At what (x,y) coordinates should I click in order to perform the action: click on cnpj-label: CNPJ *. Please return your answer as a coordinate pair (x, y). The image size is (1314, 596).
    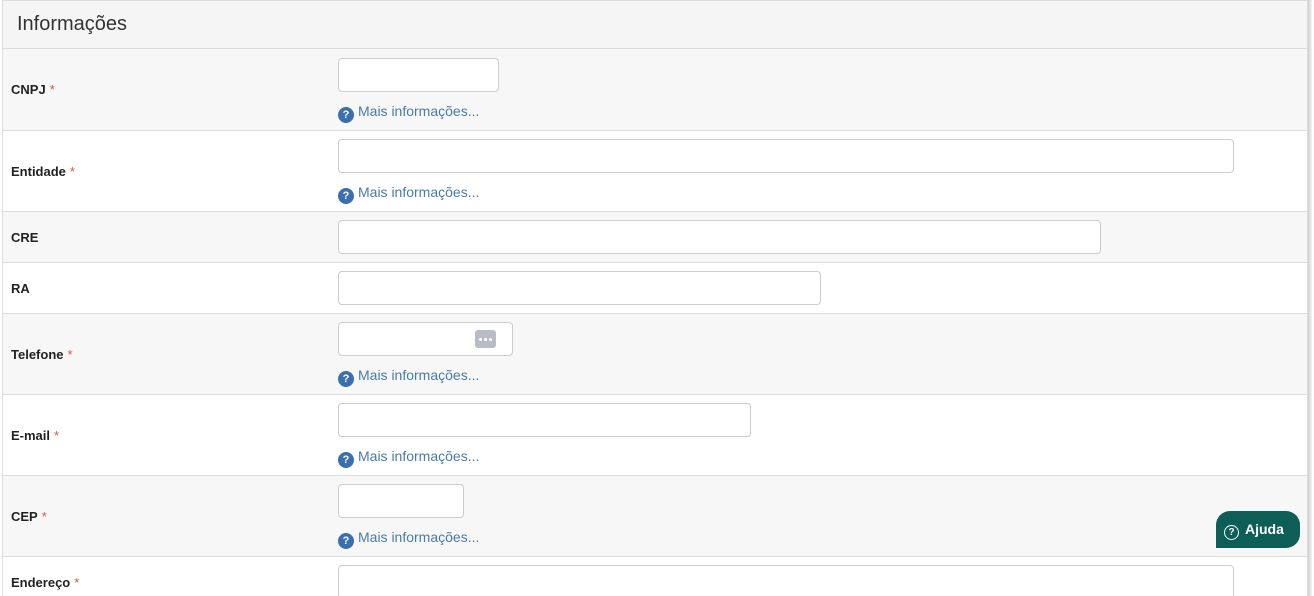
    Looking at the image, I should click on (33, 89).